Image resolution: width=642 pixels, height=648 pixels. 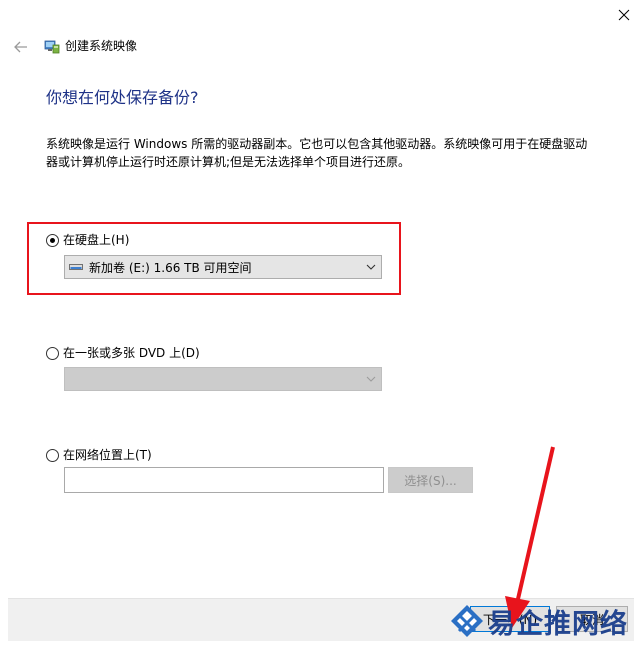 I want to click on chevron-down-icon, so click(x=371, y=379).